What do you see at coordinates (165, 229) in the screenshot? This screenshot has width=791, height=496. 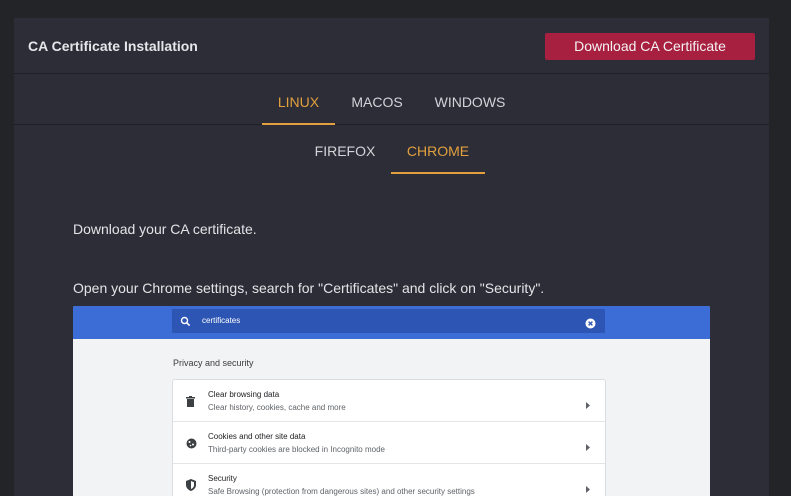 I see `instruction-step-1: Download your CA certificate.` at bounding box center [165, 229].